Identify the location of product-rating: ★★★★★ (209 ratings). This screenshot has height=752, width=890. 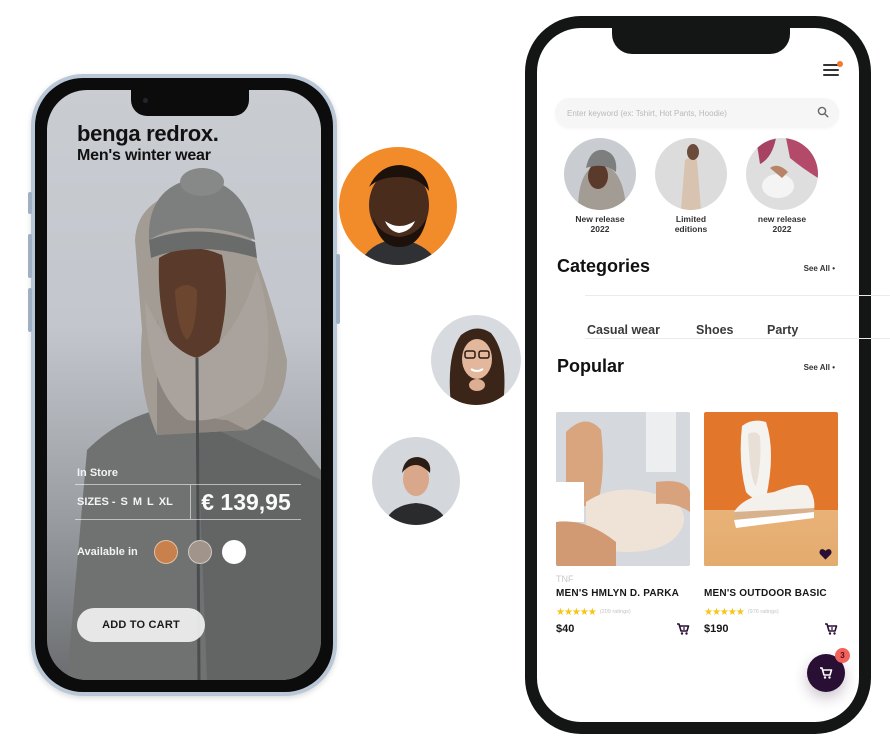
(623, 612).